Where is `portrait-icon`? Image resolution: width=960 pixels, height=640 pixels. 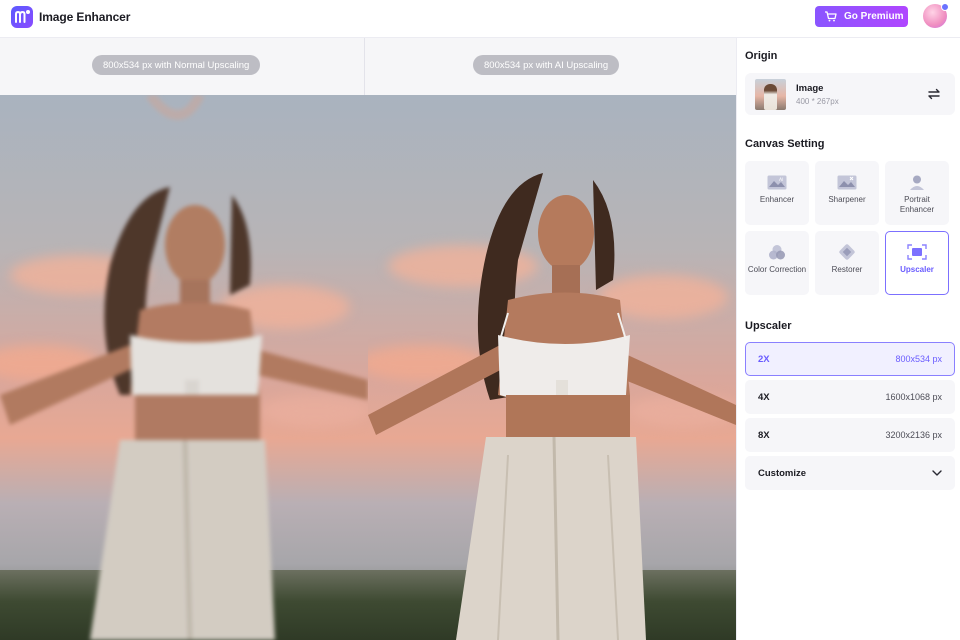 portrait-icon is located at coordinates (917, 182).